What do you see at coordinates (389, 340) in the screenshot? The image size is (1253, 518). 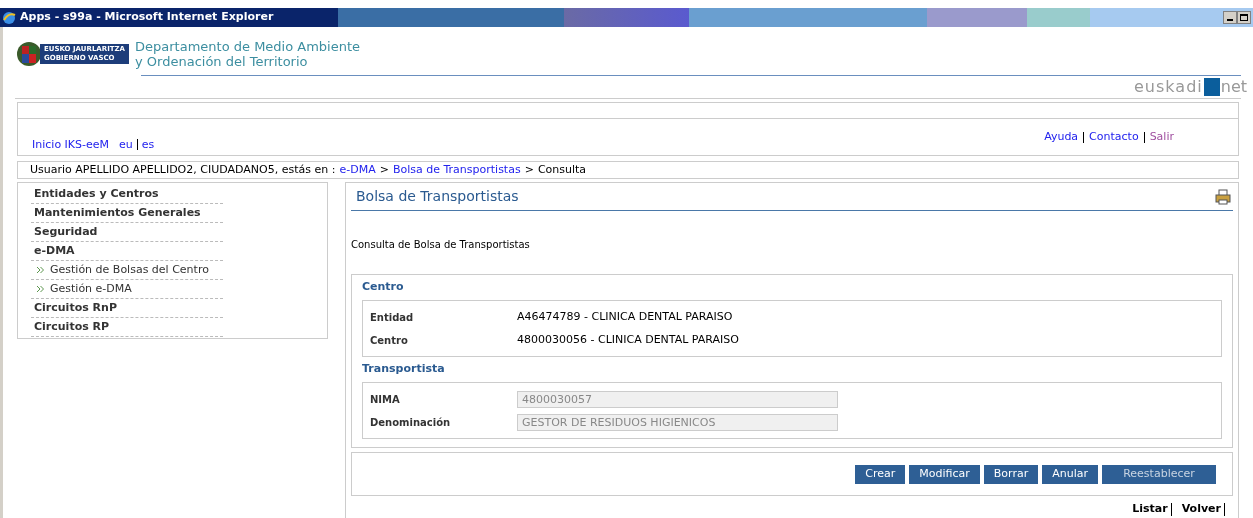 I see `field-label: Centro` at bounding box center [389, 340].